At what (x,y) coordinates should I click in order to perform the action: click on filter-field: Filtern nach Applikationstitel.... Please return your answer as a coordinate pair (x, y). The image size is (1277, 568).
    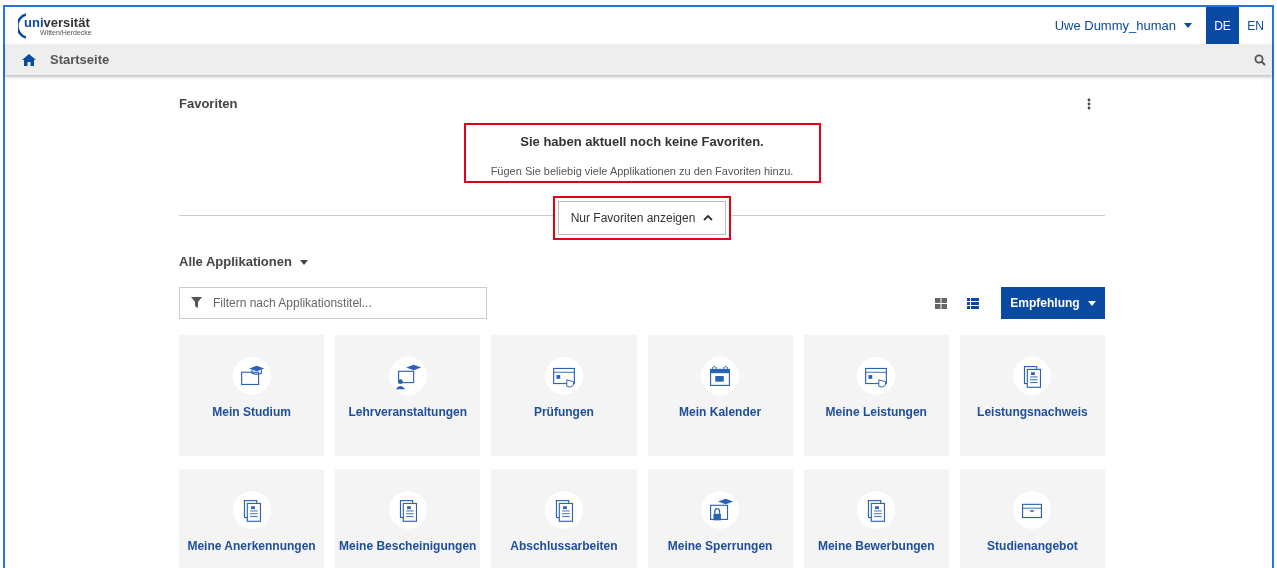
    Looking at the image, I should click on (333, 303).